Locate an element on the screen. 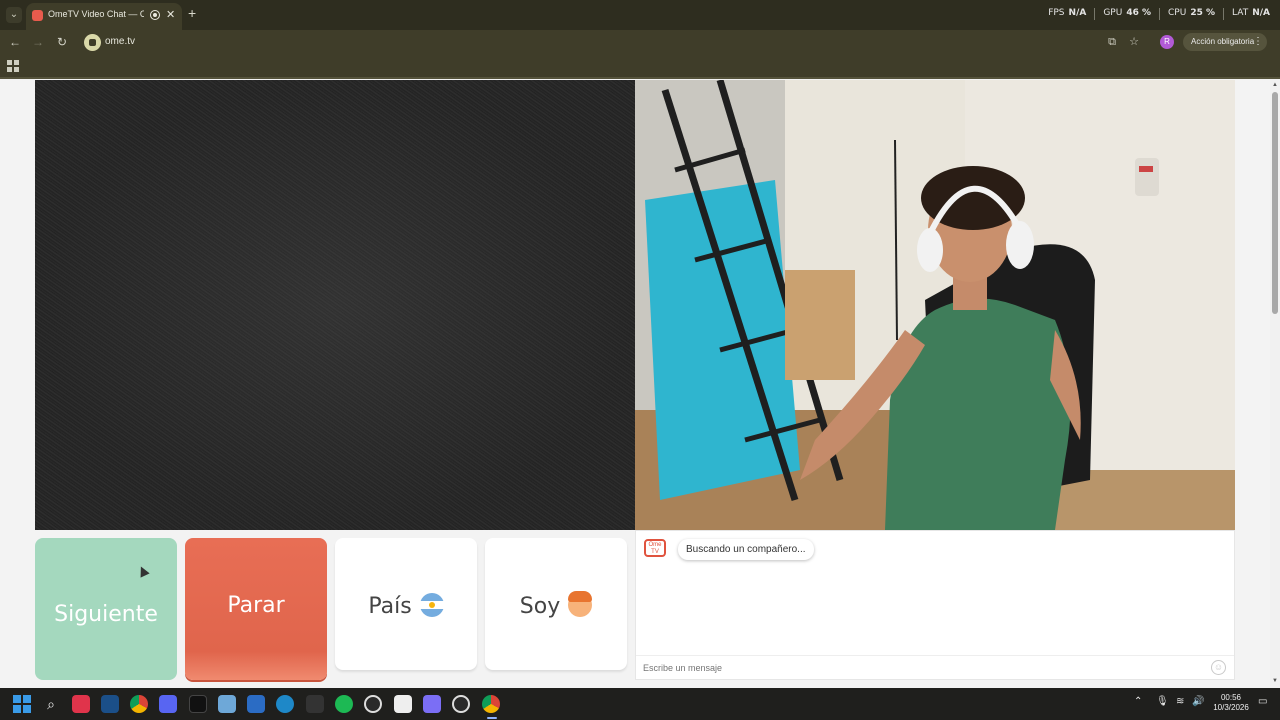 The image size is (1280, 720). ometv-logo-icon: Ome TV is located at coordinates (655, 548).